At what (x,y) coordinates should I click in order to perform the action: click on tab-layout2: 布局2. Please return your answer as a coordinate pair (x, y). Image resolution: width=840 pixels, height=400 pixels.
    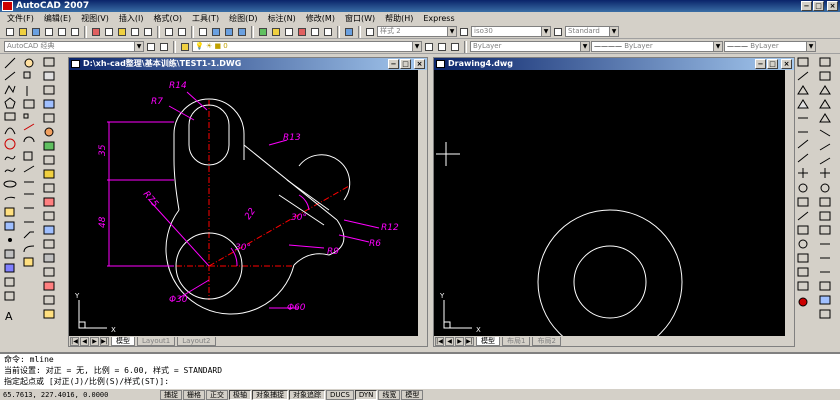
    Looking at the image, I should click on (546, 341).